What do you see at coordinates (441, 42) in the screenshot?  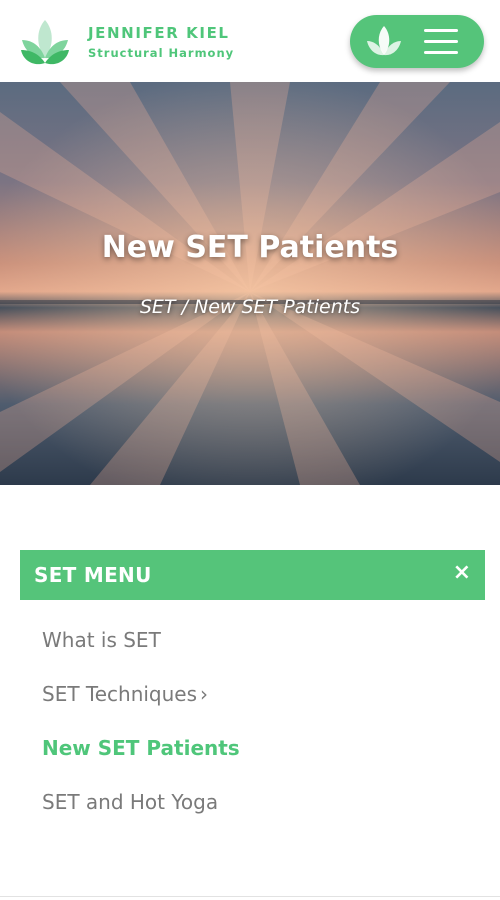 I see `hamburger-icon` at bounding box center [441, 42].